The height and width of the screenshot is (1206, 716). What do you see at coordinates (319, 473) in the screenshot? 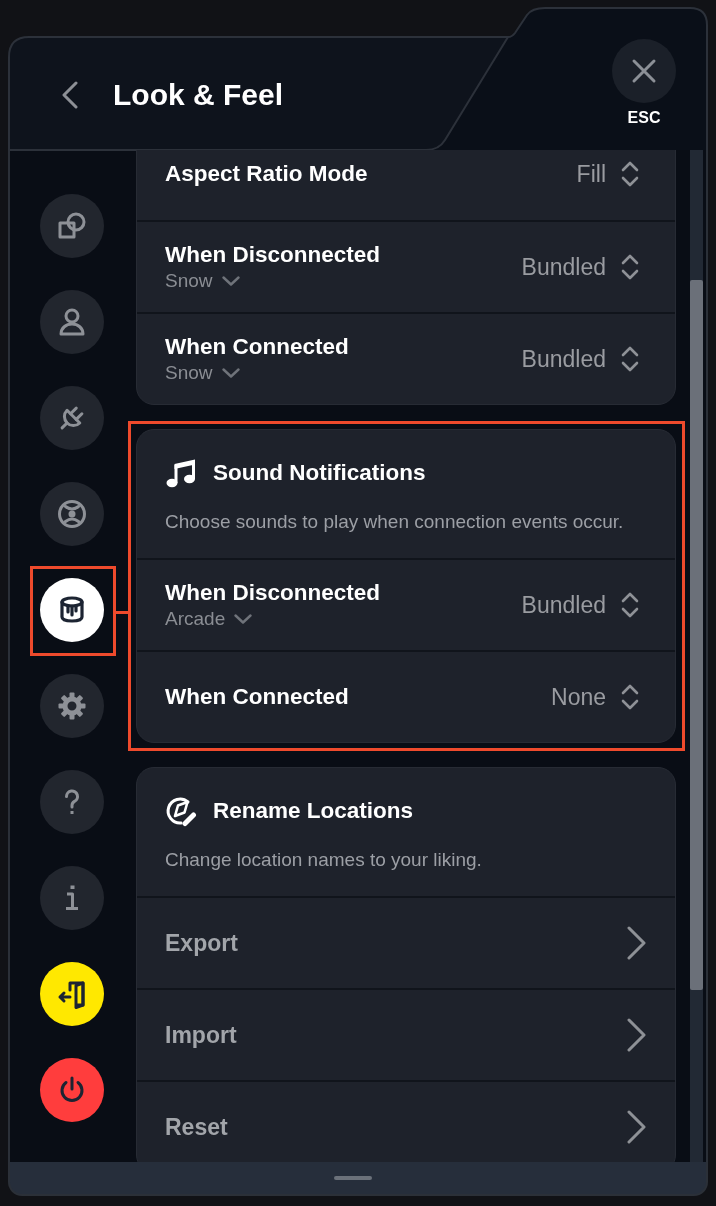
I see `card-title: Sound Notifications` at bounding box center [319, 473].